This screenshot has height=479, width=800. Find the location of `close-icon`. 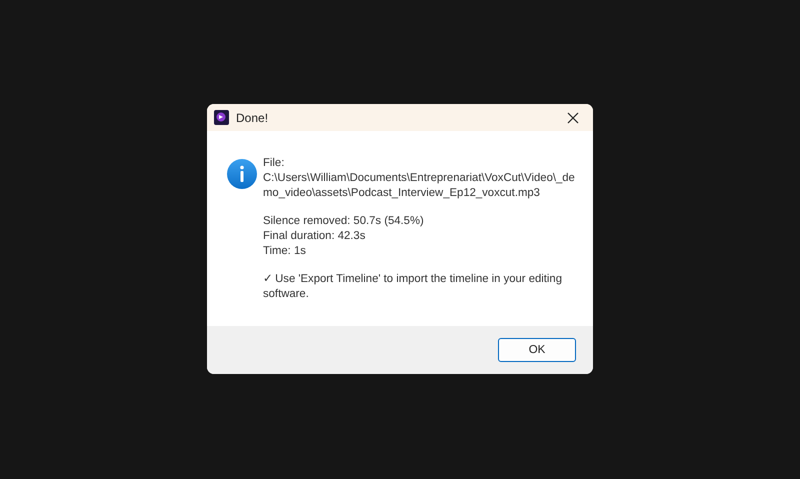

close-icon is located at coordinates (573, 118).